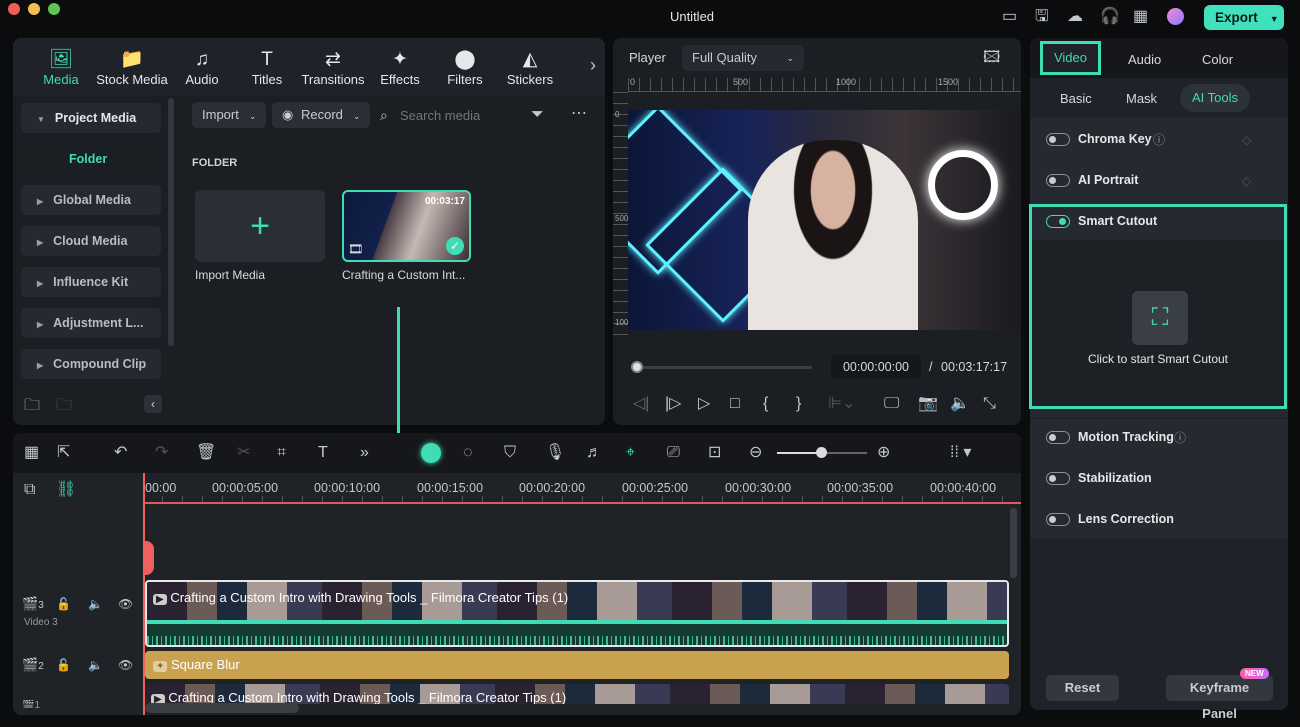  Describe the element at coordinates (1141, 98) in the screenshot. I see `subtab-mask: Mask` at that location.